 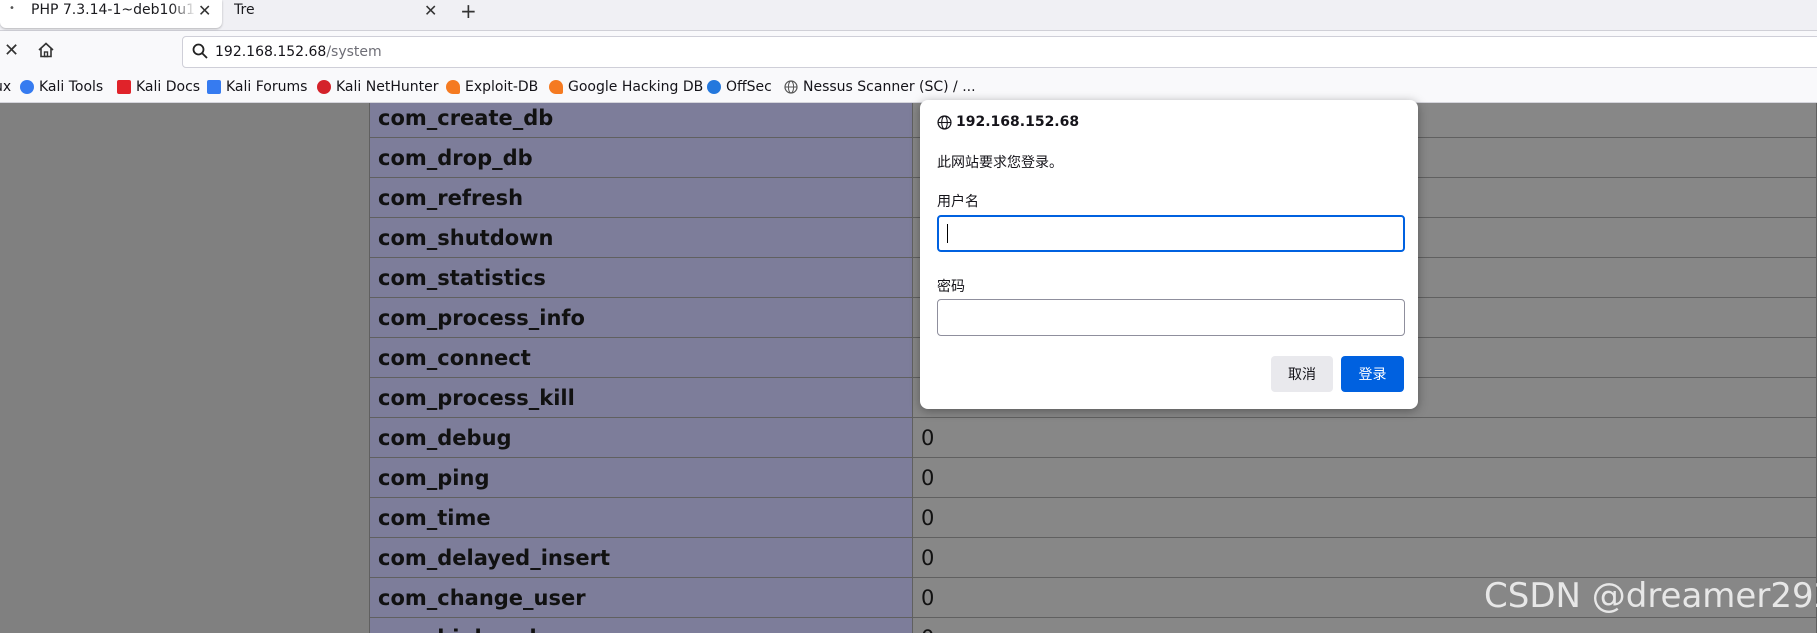 What do you see at coordinates (636, 87) in the screenshot?
I see `bookmark-label: Google Hacking DB` at bounding box center [636, 87].